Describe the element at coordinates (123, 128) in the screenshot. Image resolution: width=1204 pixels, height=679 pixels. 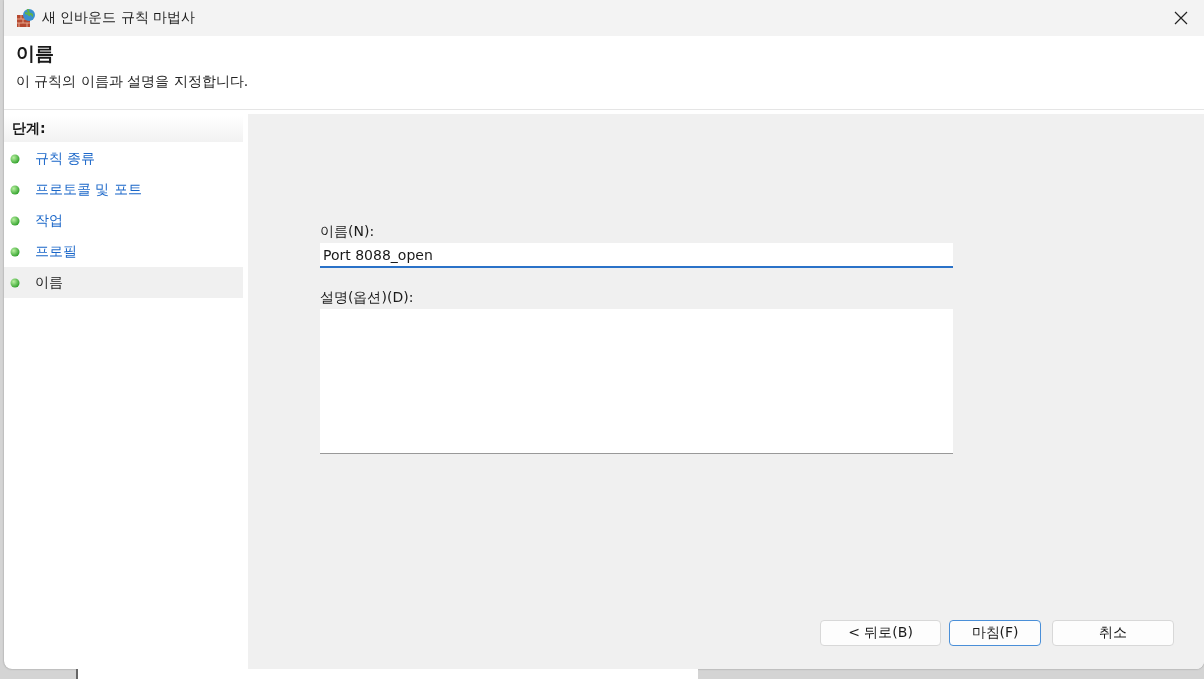
I see `steps-heading: 단계:` at that location.